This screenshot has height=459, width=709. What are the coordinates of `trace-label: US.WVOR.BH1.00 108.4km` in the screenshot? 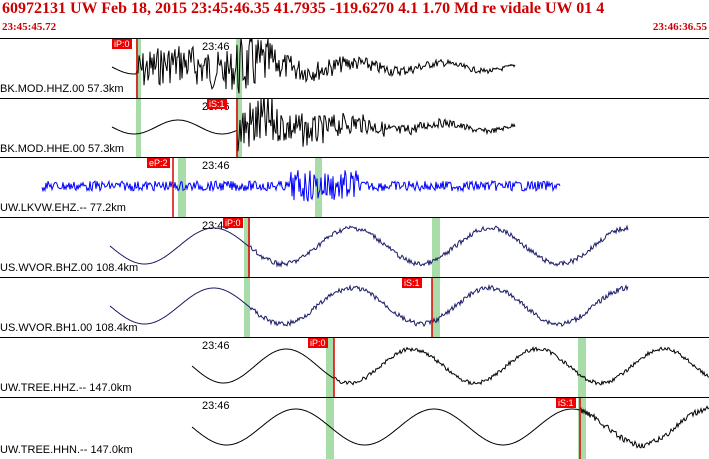 It's located at (69, 328).